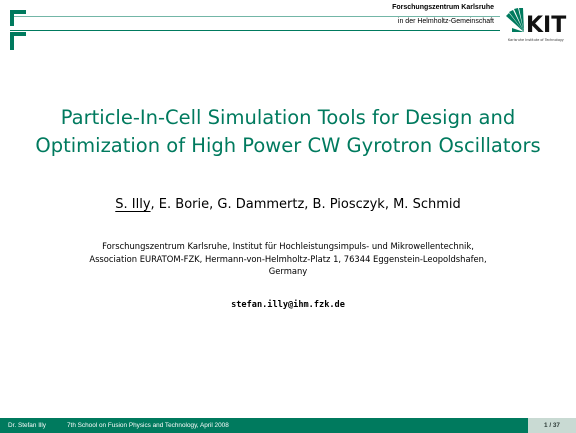 The height and width of the screenshot is (433, 576). I want to click on affiliation-line-3: Germany, so click(288, 271).